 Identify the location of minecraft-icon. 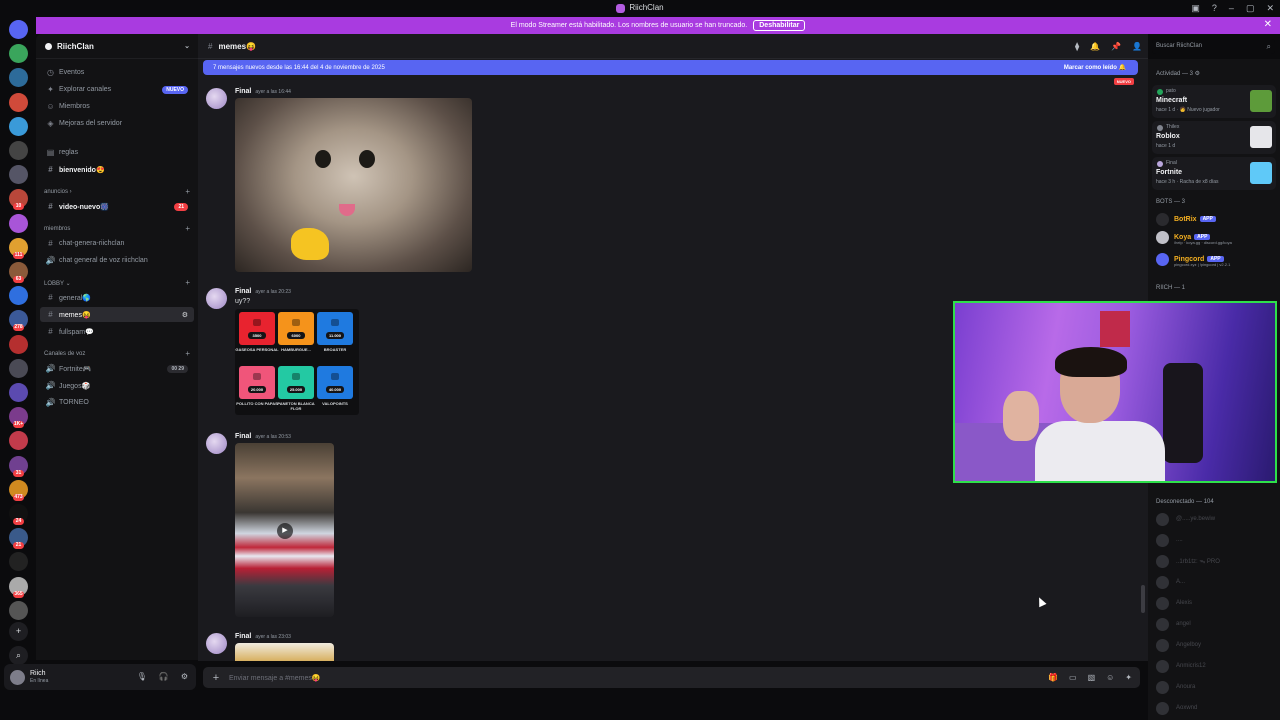
(1261, 101).